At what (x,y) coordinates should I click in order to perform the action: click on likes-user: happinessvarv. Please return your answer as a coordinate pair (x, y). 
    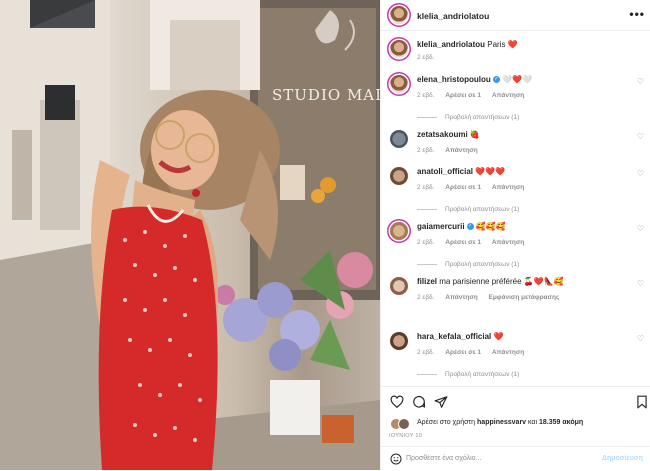
    Looking at the image, I should click on (501, 422).